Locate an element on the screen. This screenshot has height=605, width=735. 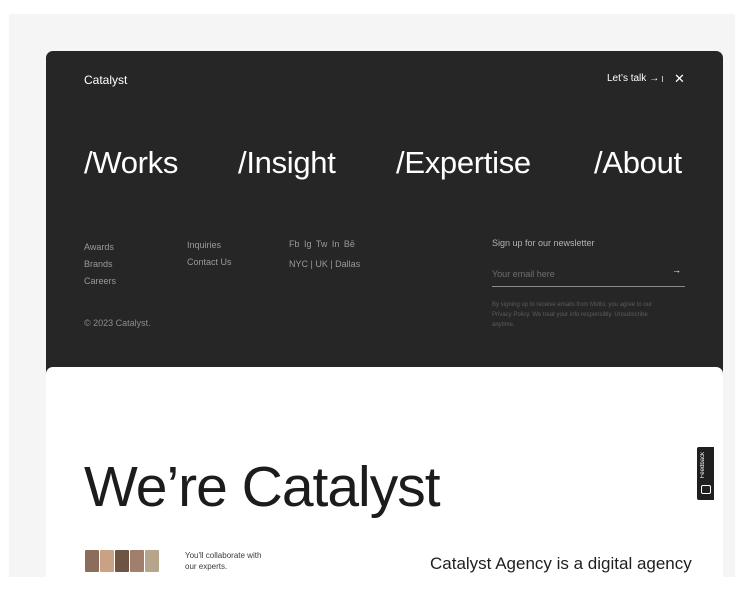
link-brands: Brands is located at coordinates (100, 264).